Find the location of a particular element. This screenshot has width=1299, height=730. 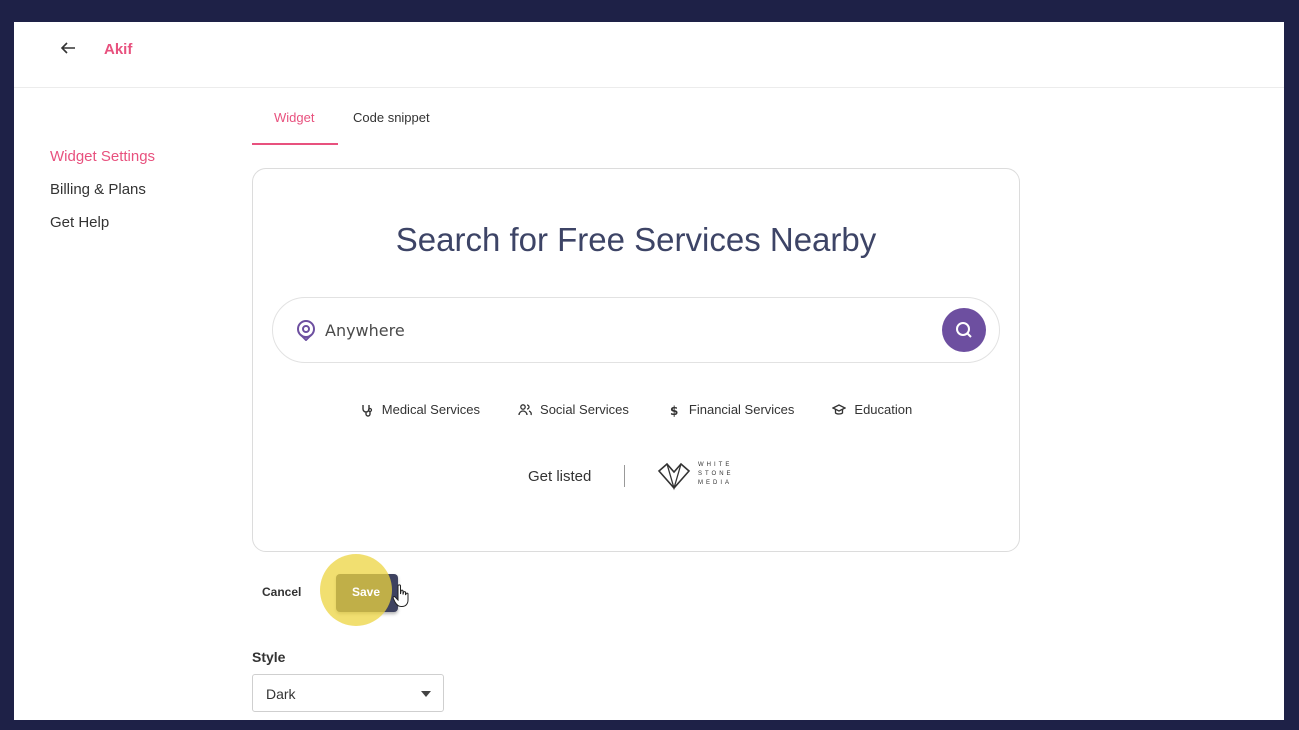

graduation-cap-icon is located at coordinates (839, 409).